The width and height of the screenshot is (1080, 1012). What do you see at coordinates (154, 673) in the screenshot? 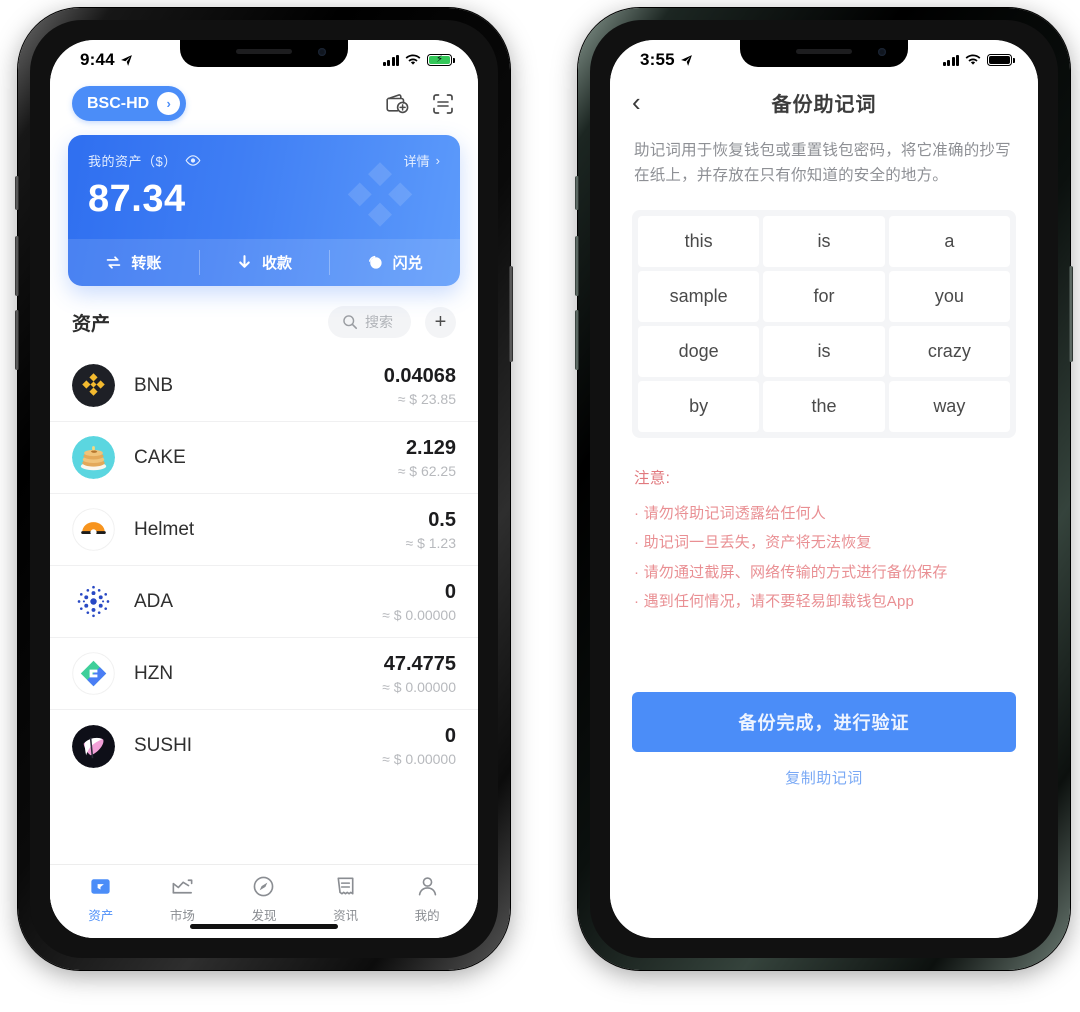
I see `asset-symbol: HZN` at bounding box center [154, 673].